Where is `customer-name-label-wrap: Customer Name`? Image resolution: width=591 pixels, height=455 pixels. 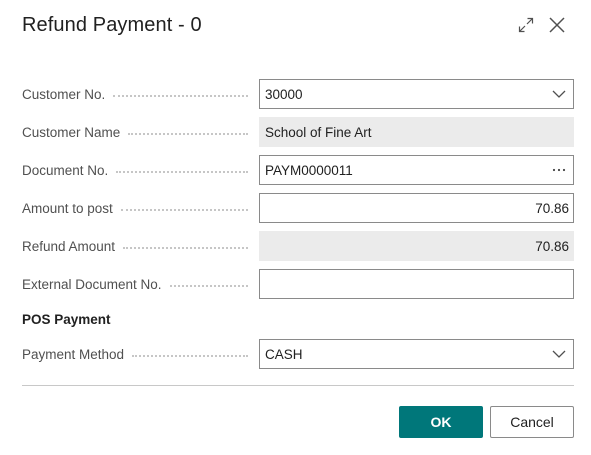 customer-name-label-wrap: Customer Name is located at coordinates (137, 132).